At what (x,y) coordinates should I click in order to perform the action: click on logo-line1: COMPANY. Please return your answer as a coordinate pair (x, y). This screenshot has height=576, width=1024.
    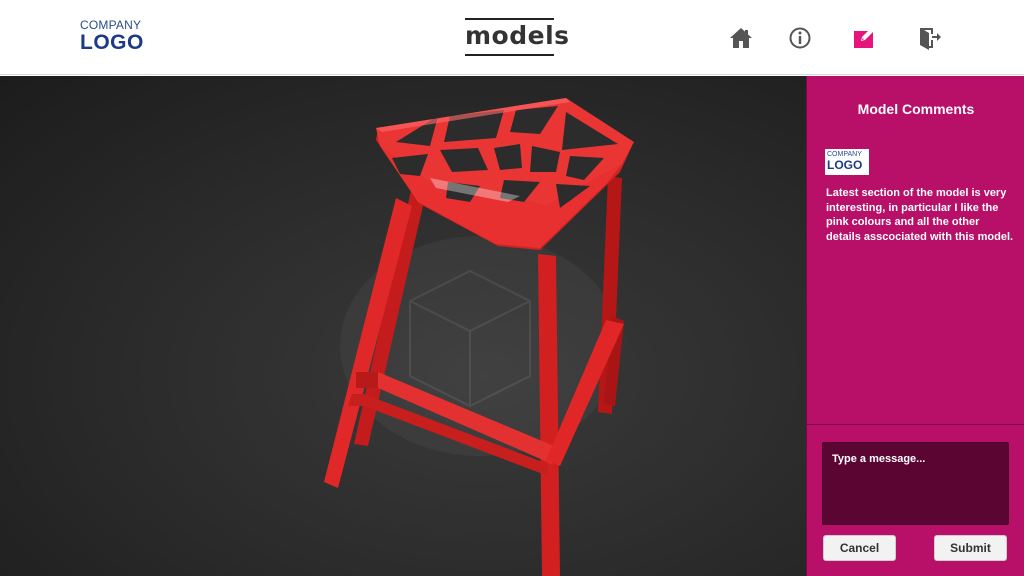
    Looking at the image, I should click on (111, 25).